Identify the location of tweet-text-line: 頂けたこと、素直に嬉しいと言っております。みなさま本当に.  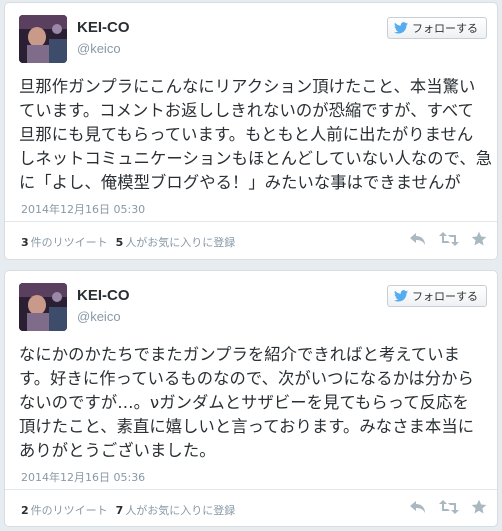
(247, 426).